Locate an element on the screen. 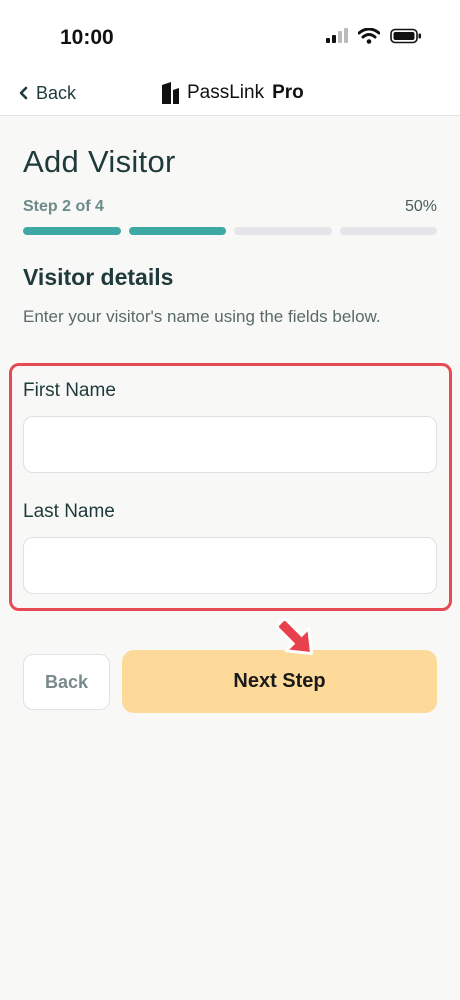  status-time: 10:00 is located at coordinates (87, 37).